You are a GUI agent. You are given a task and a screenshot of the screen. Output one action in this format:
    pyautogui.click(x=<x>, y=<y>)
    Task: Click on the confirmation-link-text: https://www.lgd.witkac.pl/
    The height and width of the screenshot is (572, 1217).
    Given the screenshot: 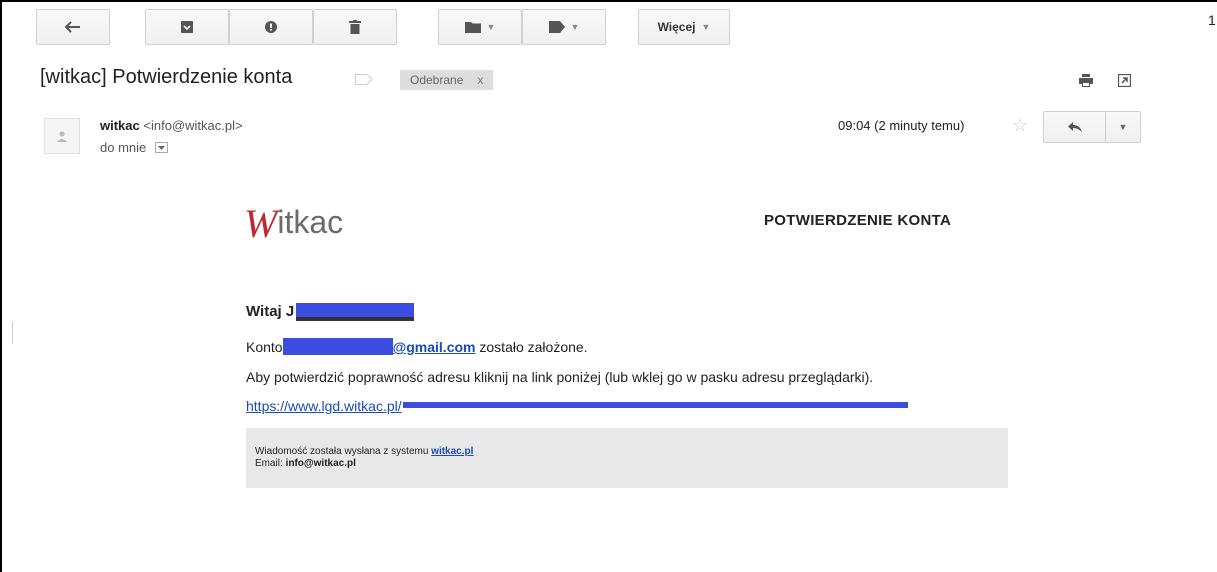 What is the action you would take?
    pyautogui.click(x=324, y=406)
    